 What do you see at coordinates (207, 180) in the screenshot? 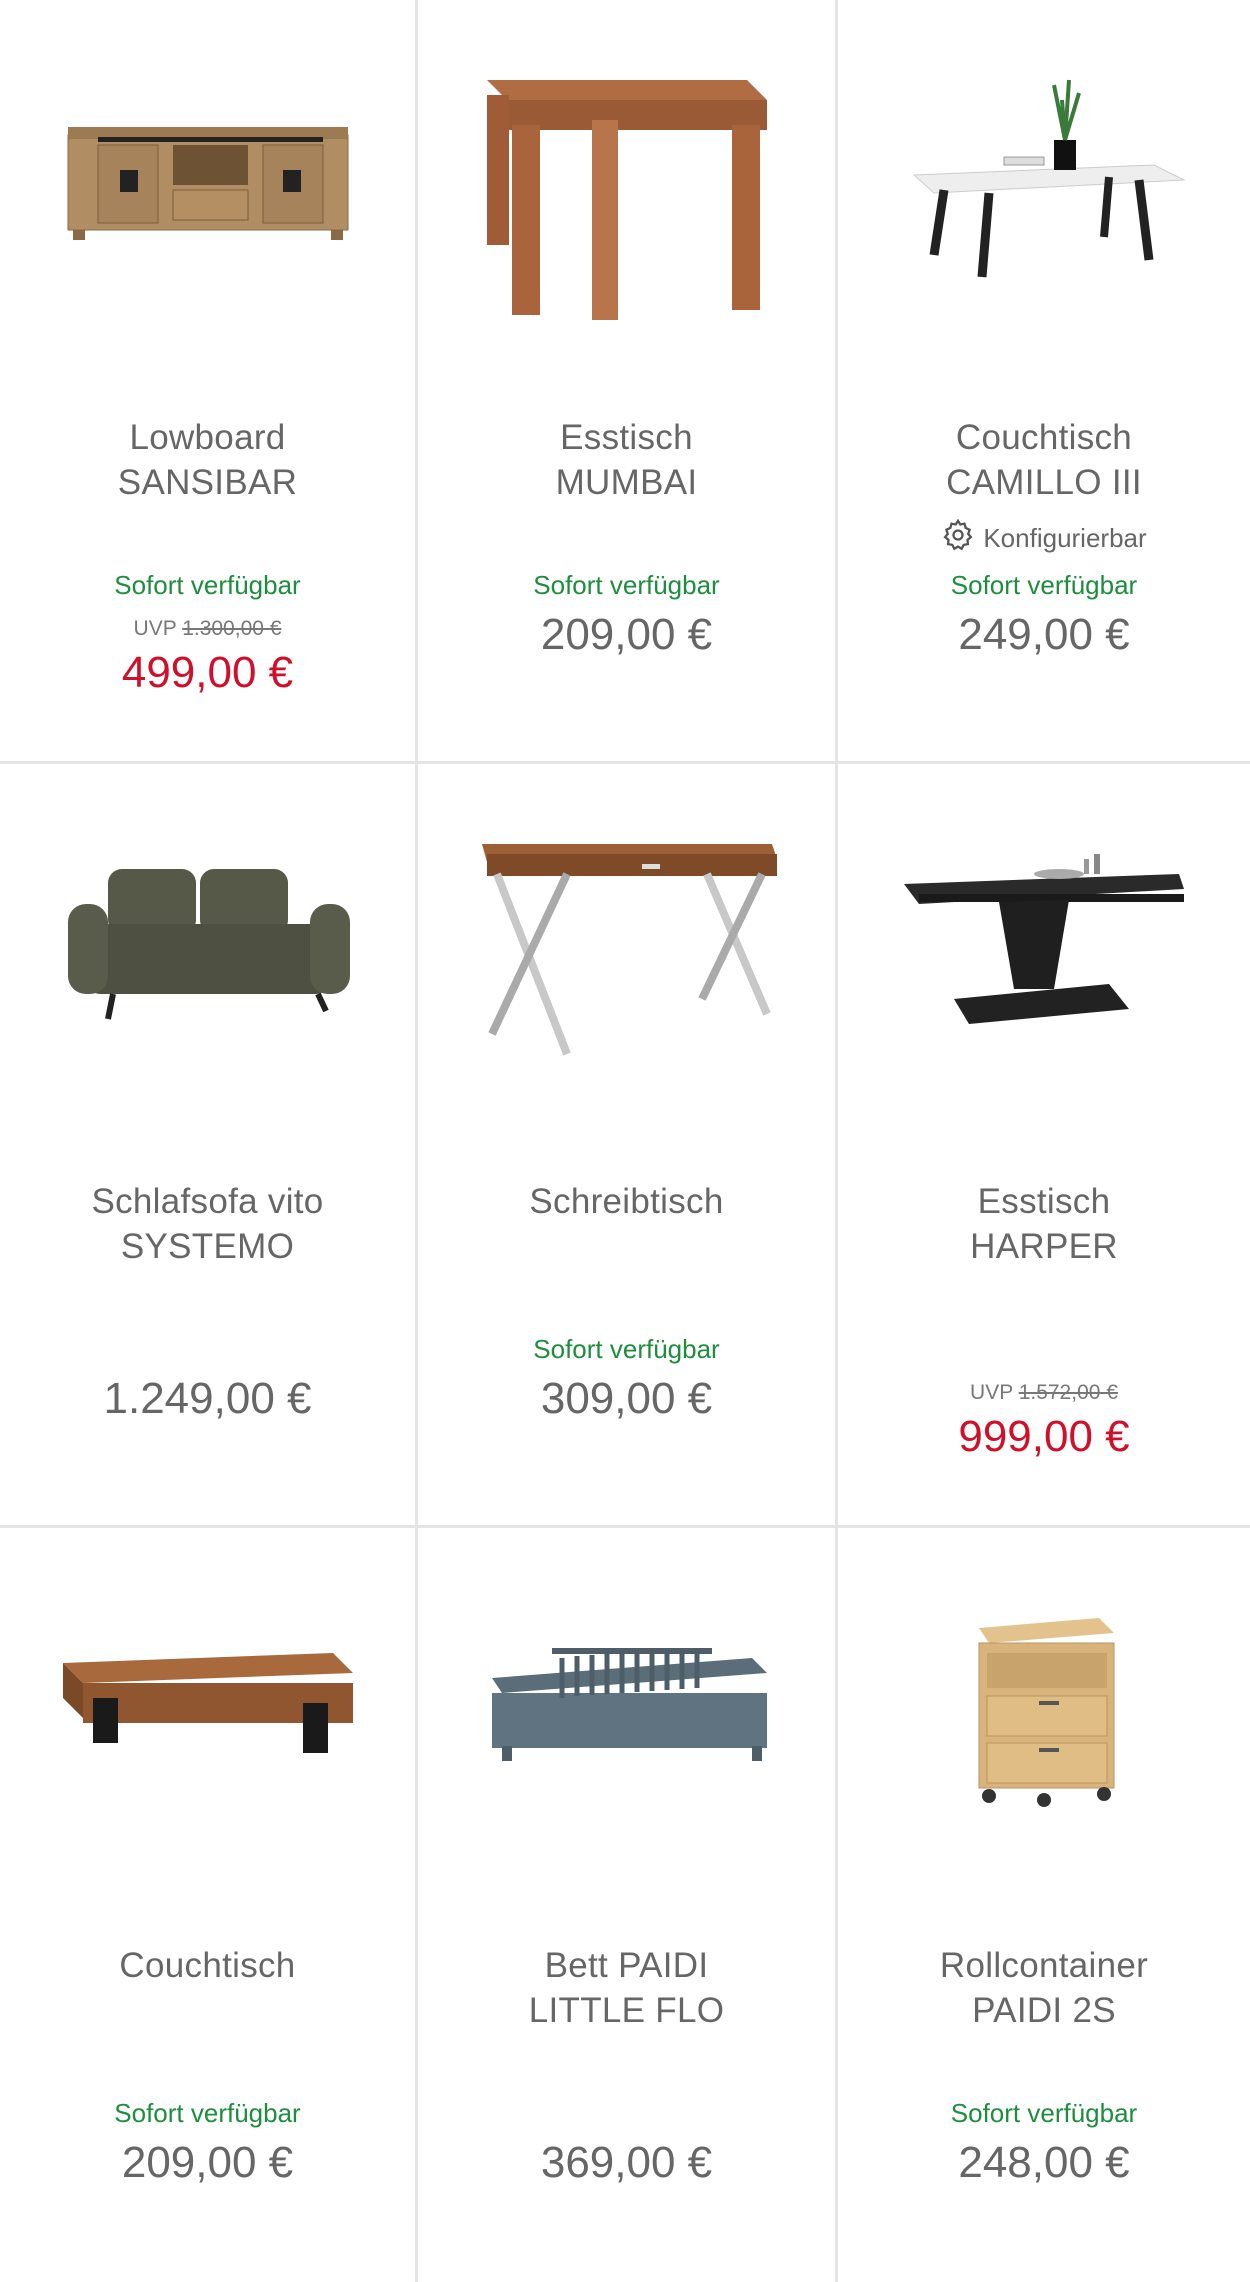
I see `lowboard-image` at bounding box center [207, 180].